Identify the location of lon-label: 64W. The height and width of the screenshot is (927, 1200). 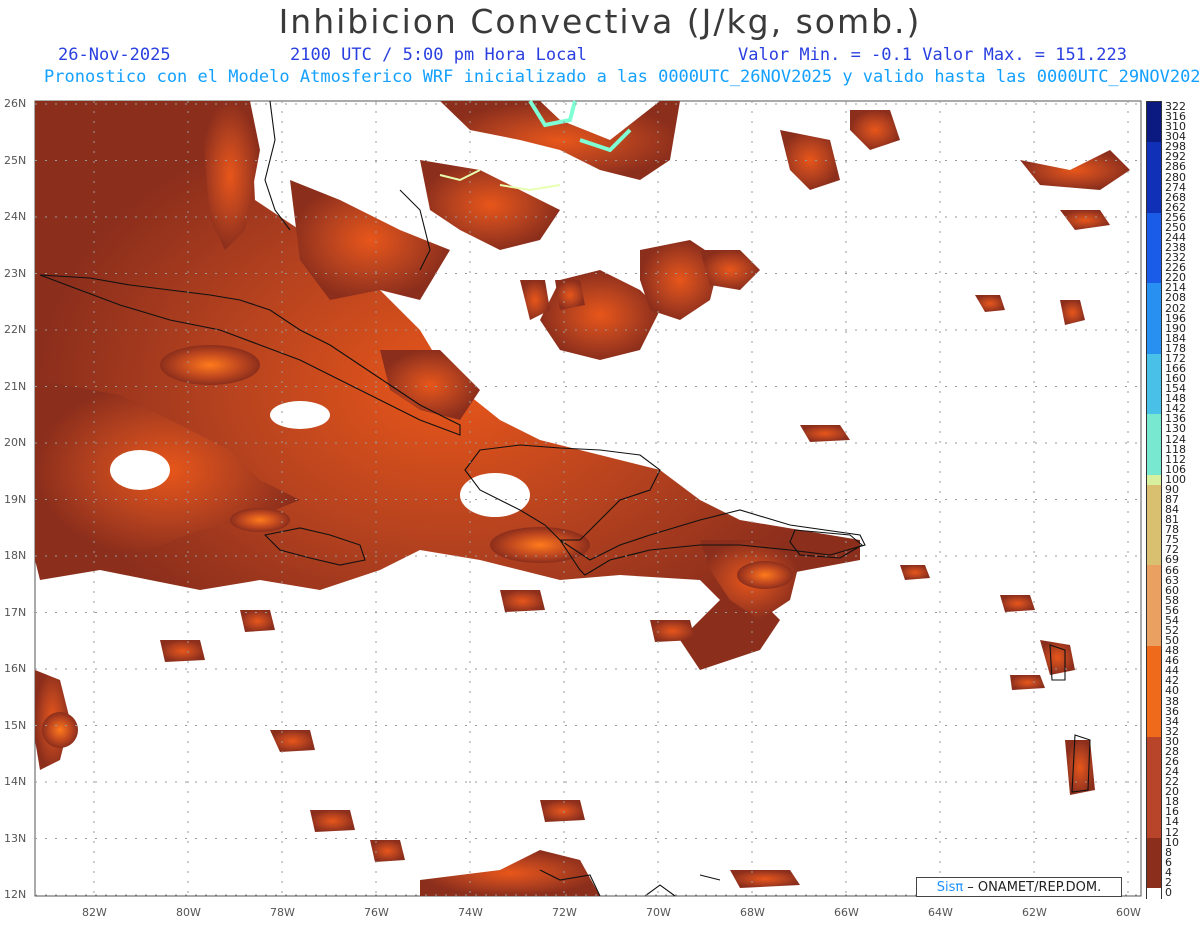
(940, 912).